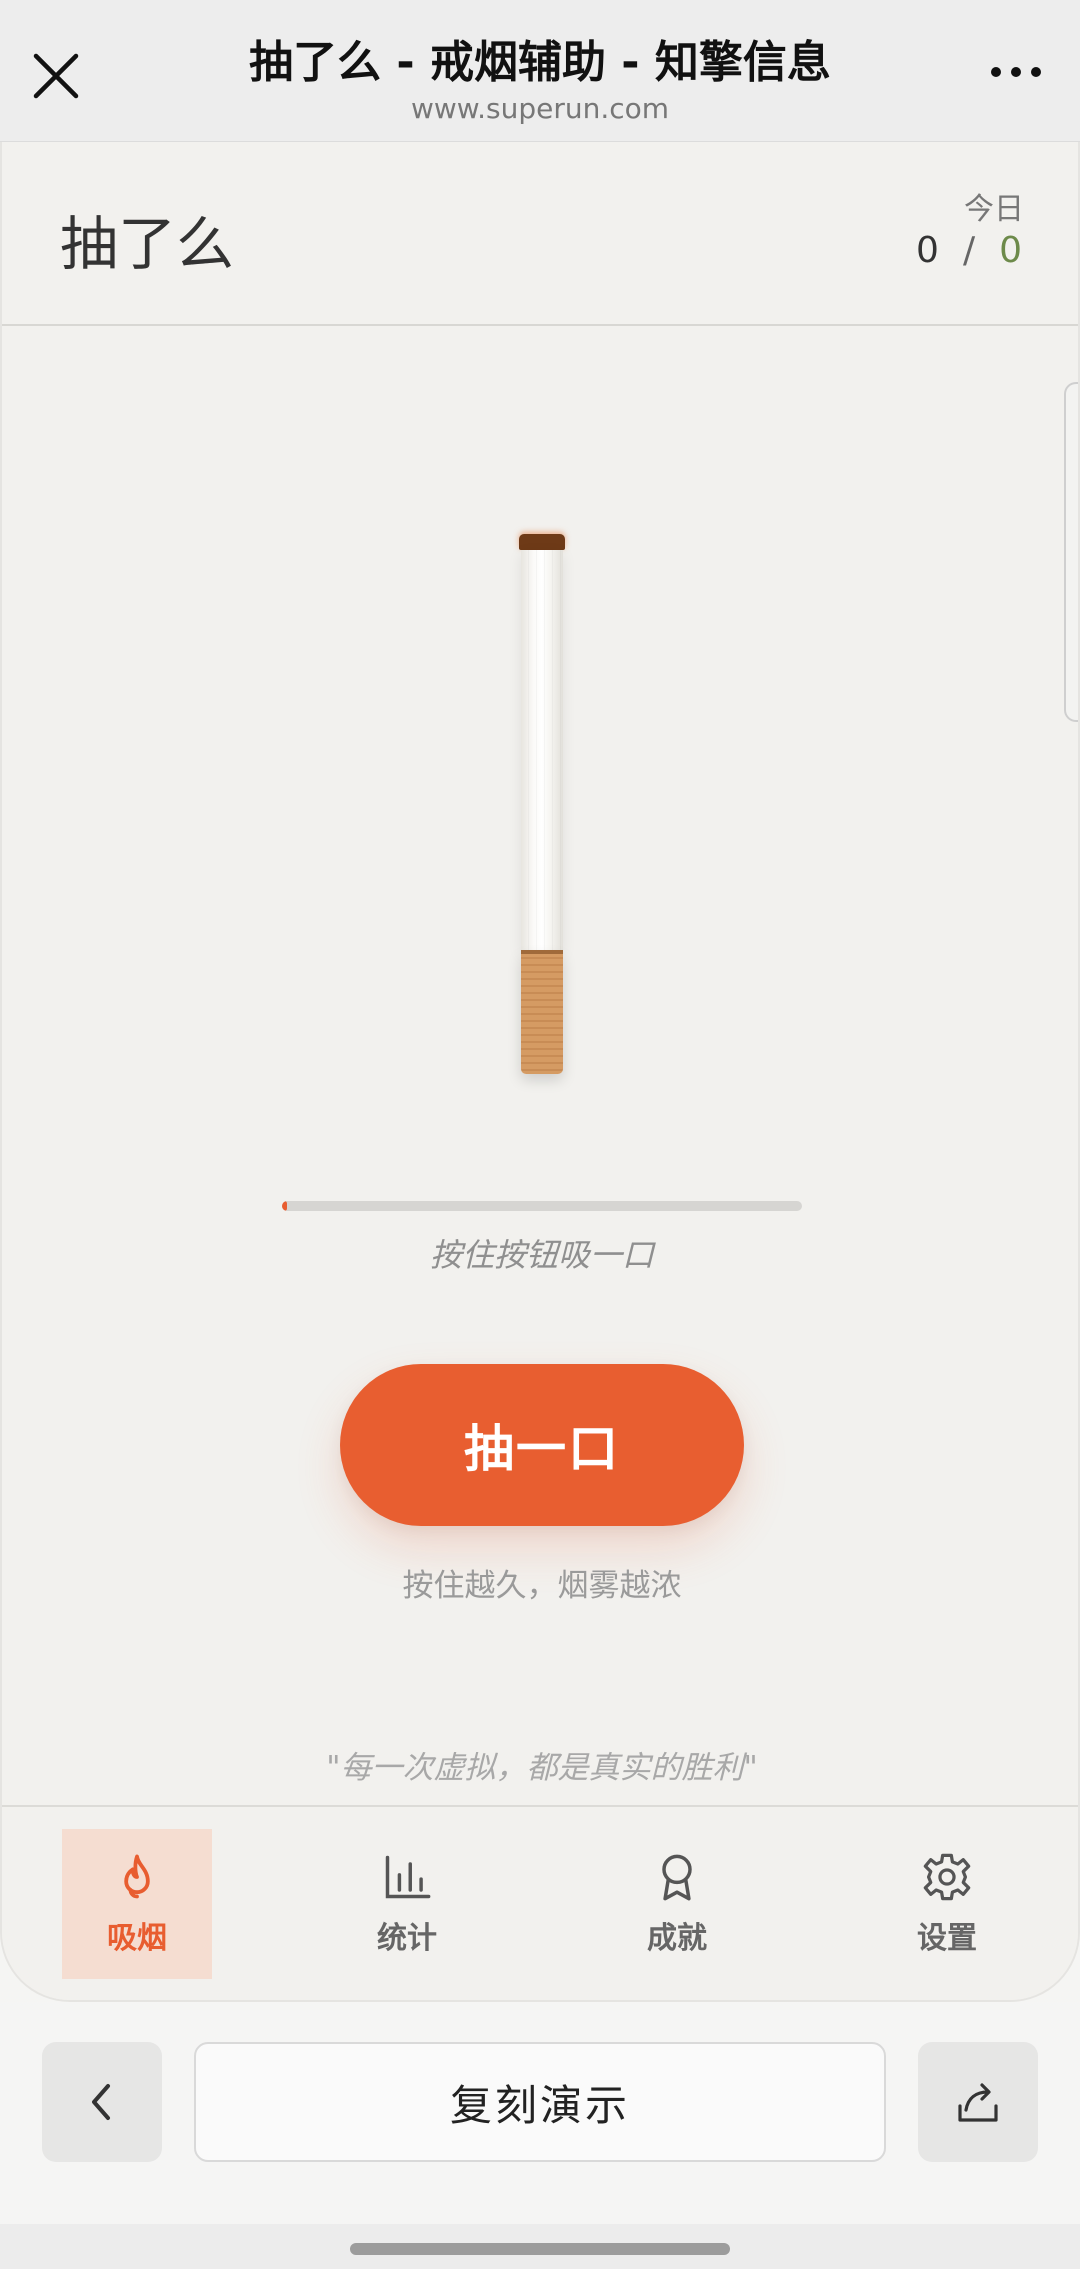  What do you see at coordinates (137, 1938) in the screenshot?
I see `nav-label: 吸烟` at bounding box center [137, 1938].